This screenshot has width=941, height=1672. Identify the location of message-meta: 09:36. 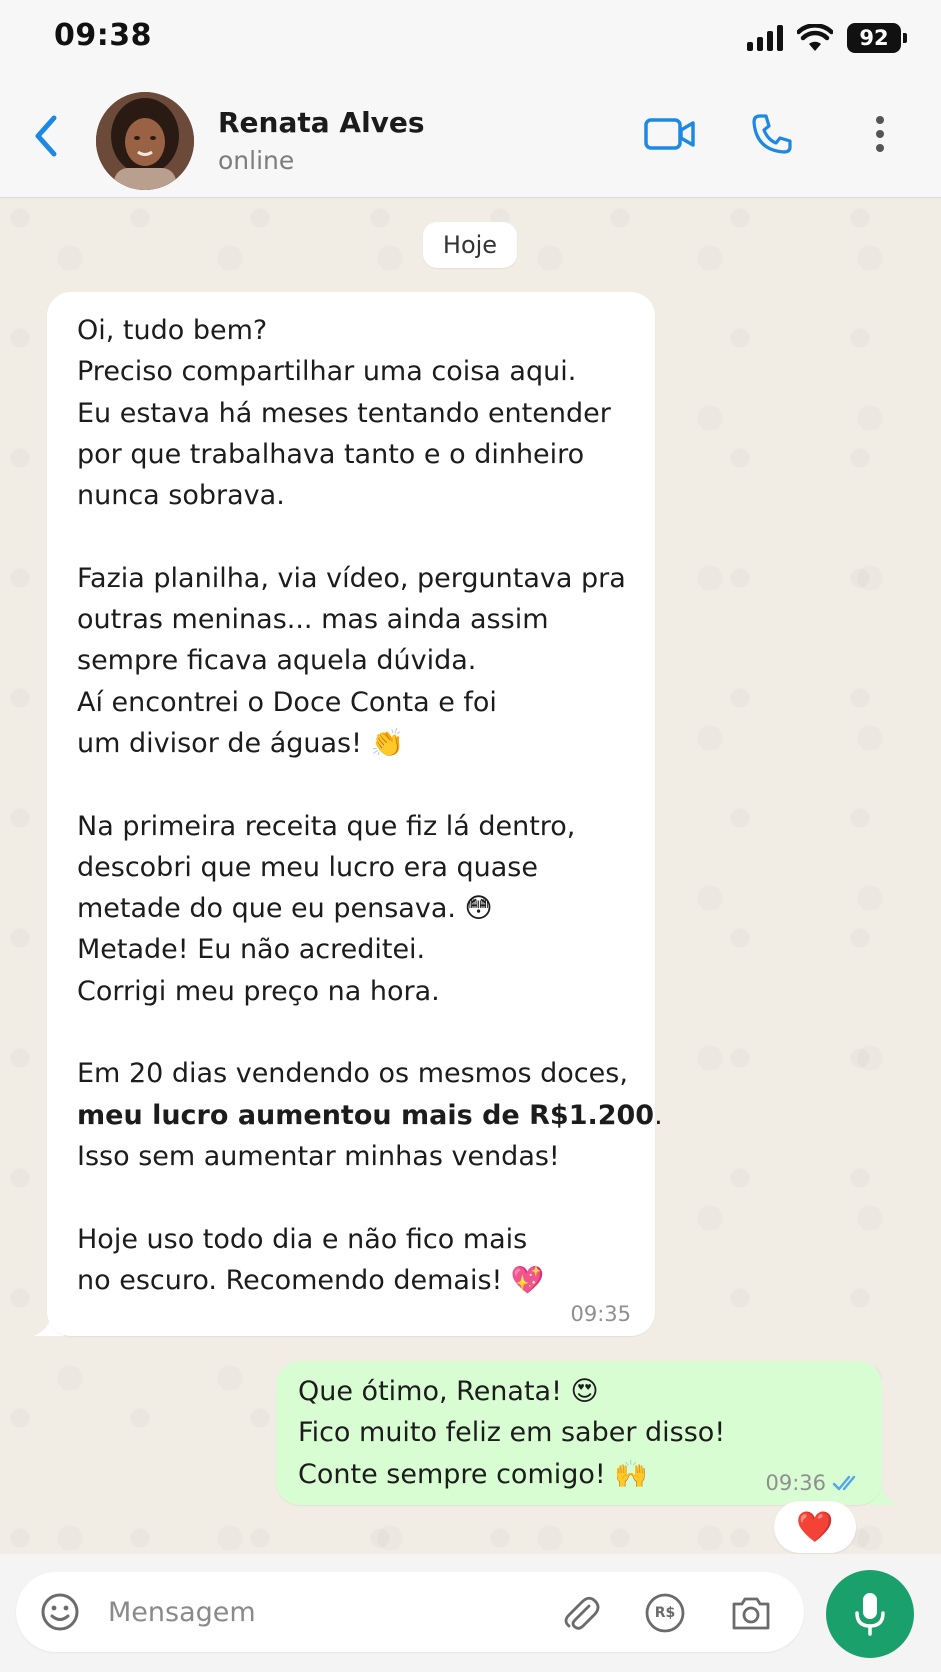
(813, 1483).